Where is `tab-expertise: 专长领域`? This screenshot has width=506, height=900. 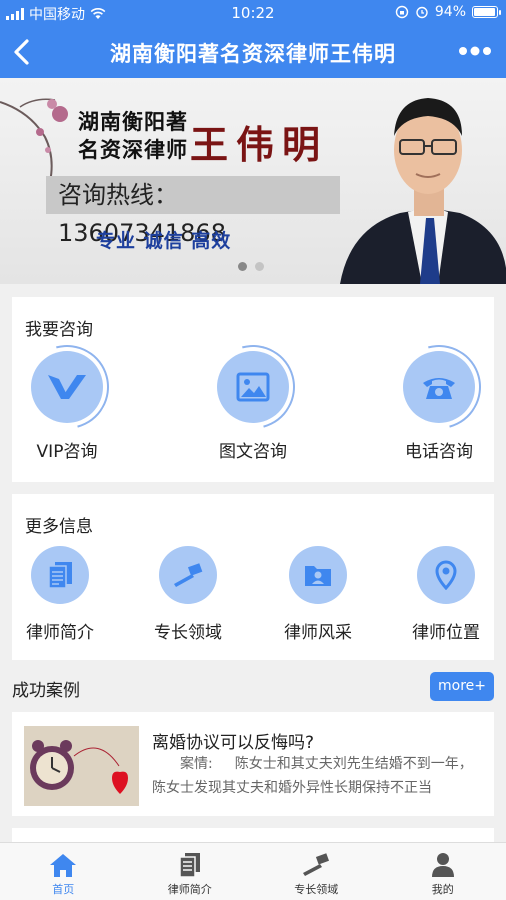
tab-expertise: 专长领域 is located at coordinates (316, 871).